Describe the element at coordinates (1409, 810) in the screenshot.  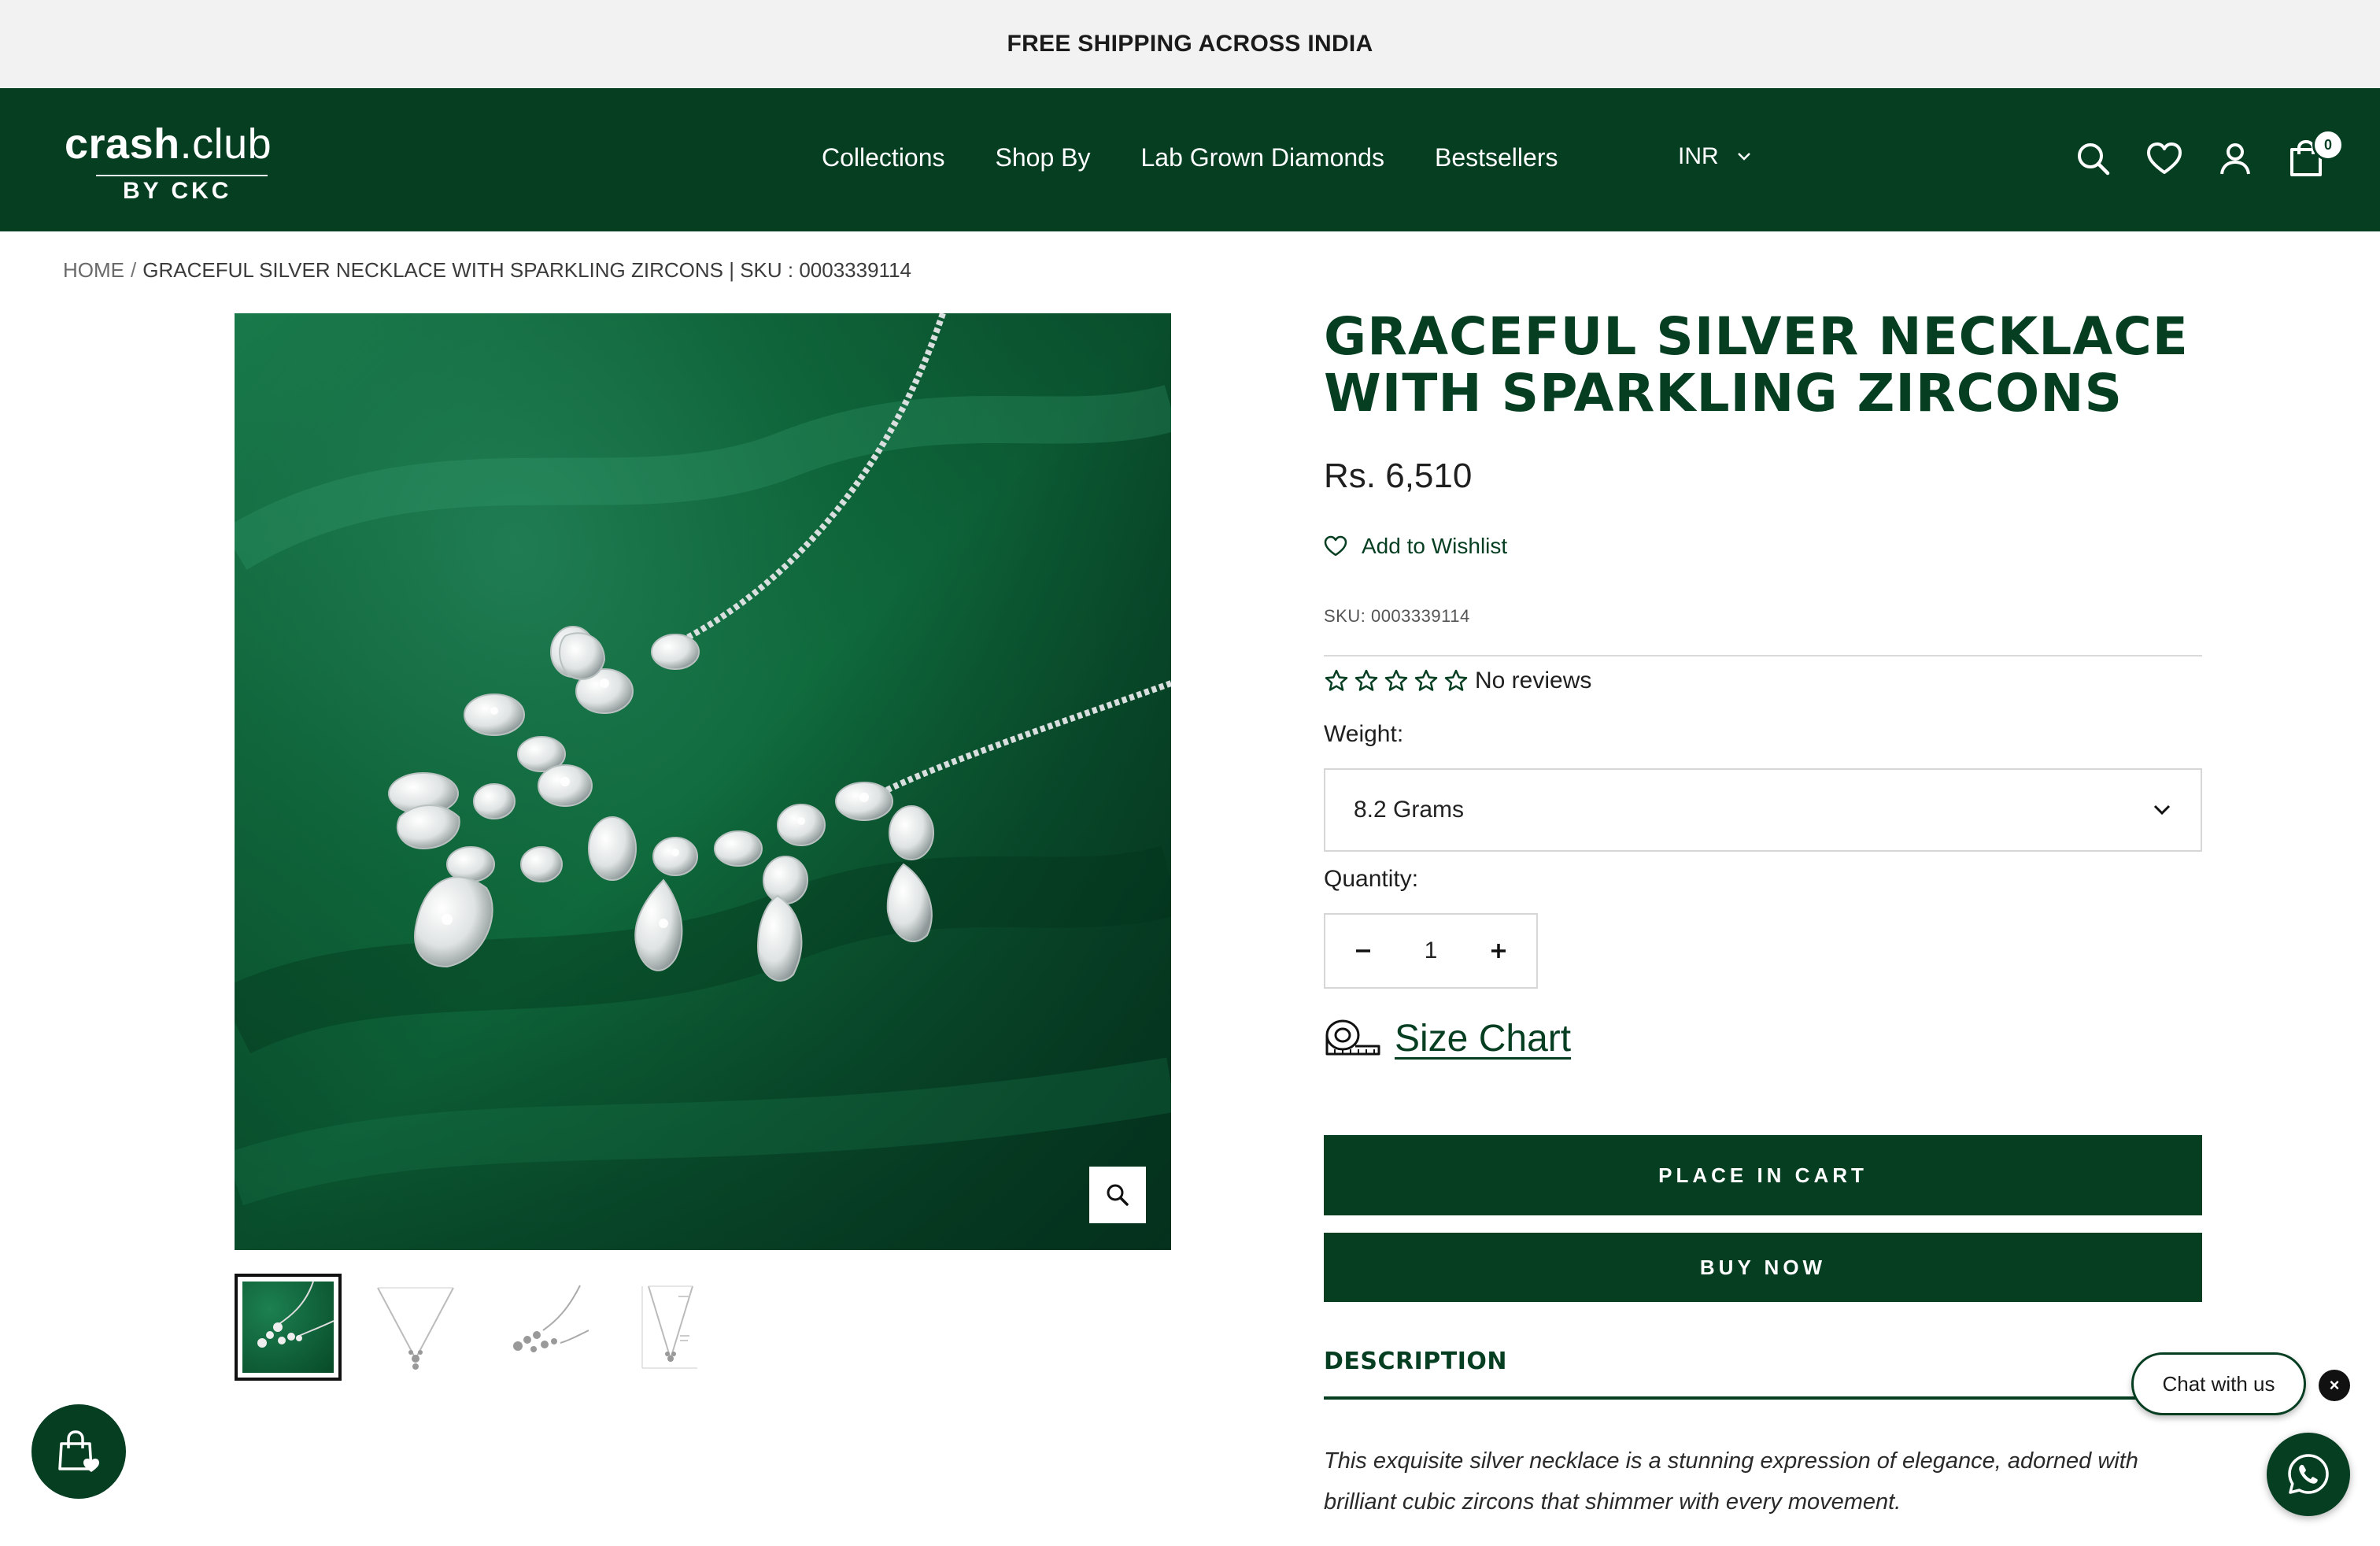
I see `weight-selected-value: 8.2 Grams` at that location.